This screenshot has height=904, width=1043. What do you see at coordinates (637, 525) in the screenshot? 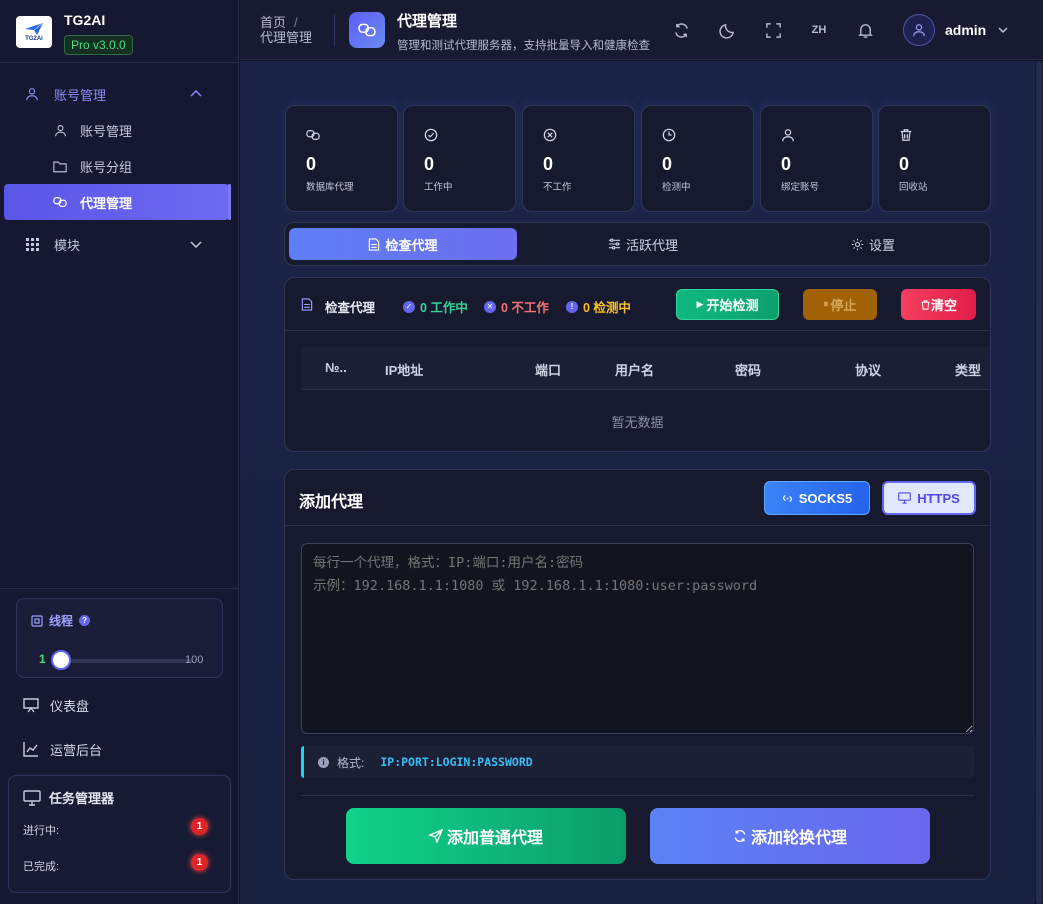
I see `divider` at bounding box center [637, 525].